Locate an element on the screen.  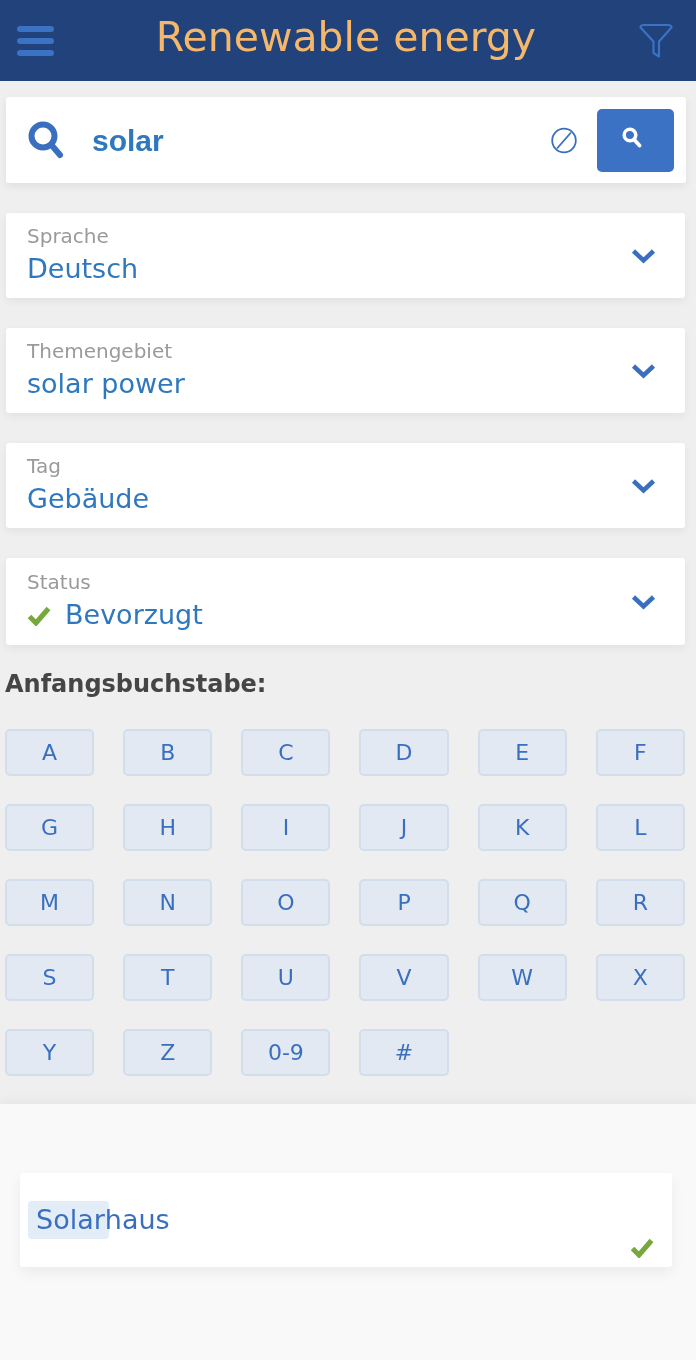
clear-icon is located at coordinates (564, 140).